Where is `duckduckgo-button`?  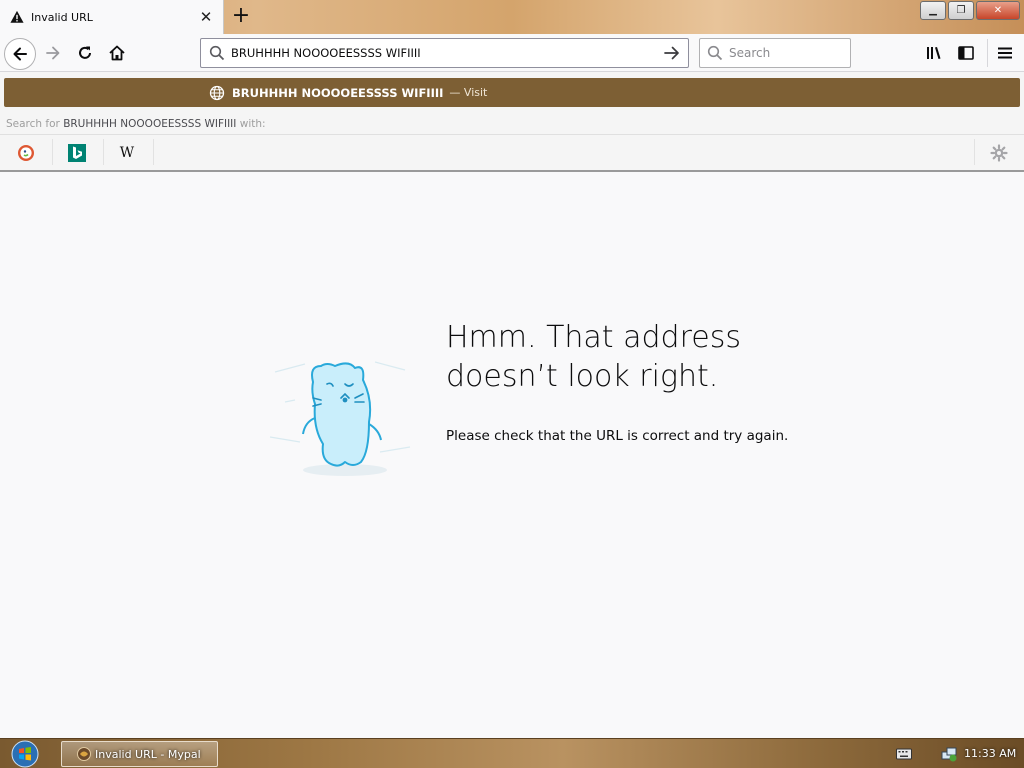
duckduckgo-button is located at coordinates (26, 153).